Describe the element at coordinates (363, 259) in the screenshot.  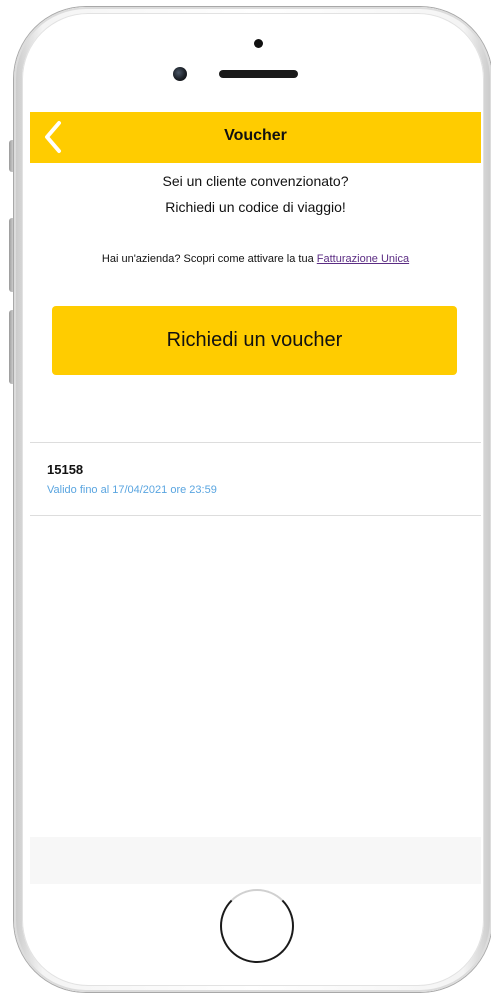
I see `fatturazione-unica-link: Fatturazione Unica` at that location.